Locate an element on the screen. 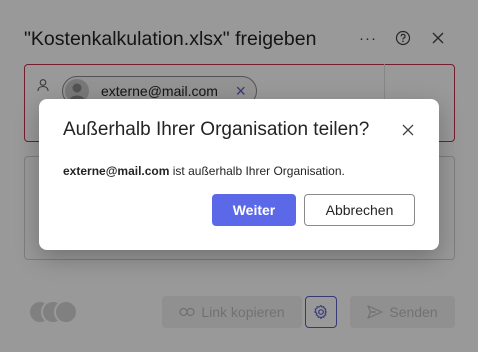 This screenshot has width=478, height=352. cancel-button: Abbrechen is located at coordinates (359, 210).